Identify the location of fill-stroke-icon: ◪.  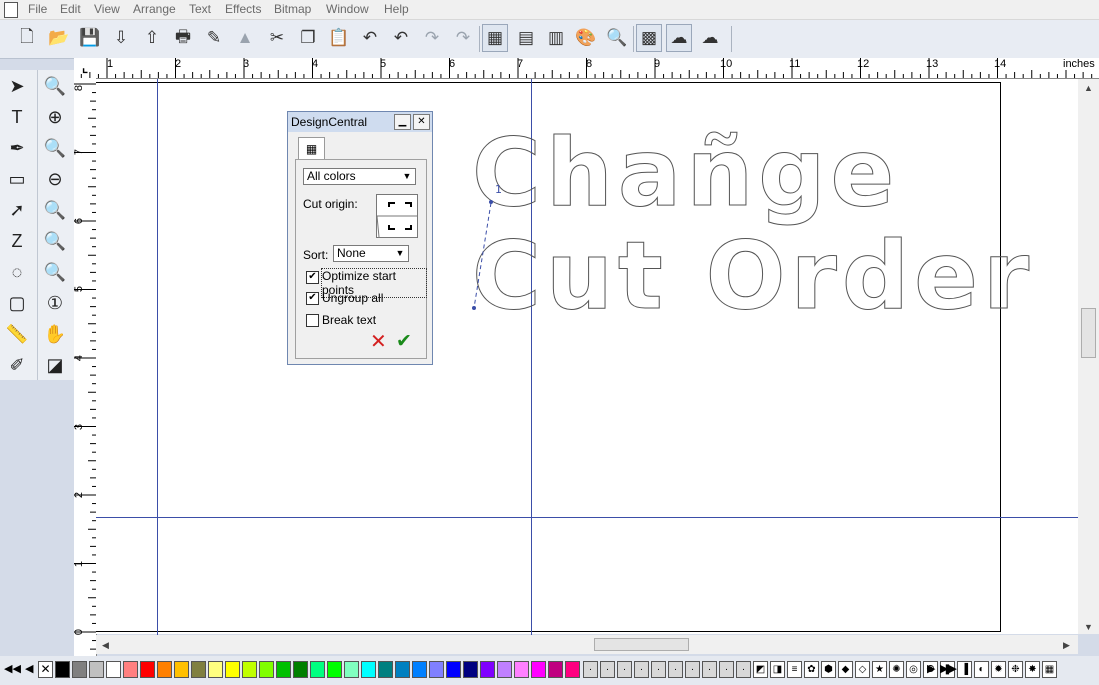
(55, 365).